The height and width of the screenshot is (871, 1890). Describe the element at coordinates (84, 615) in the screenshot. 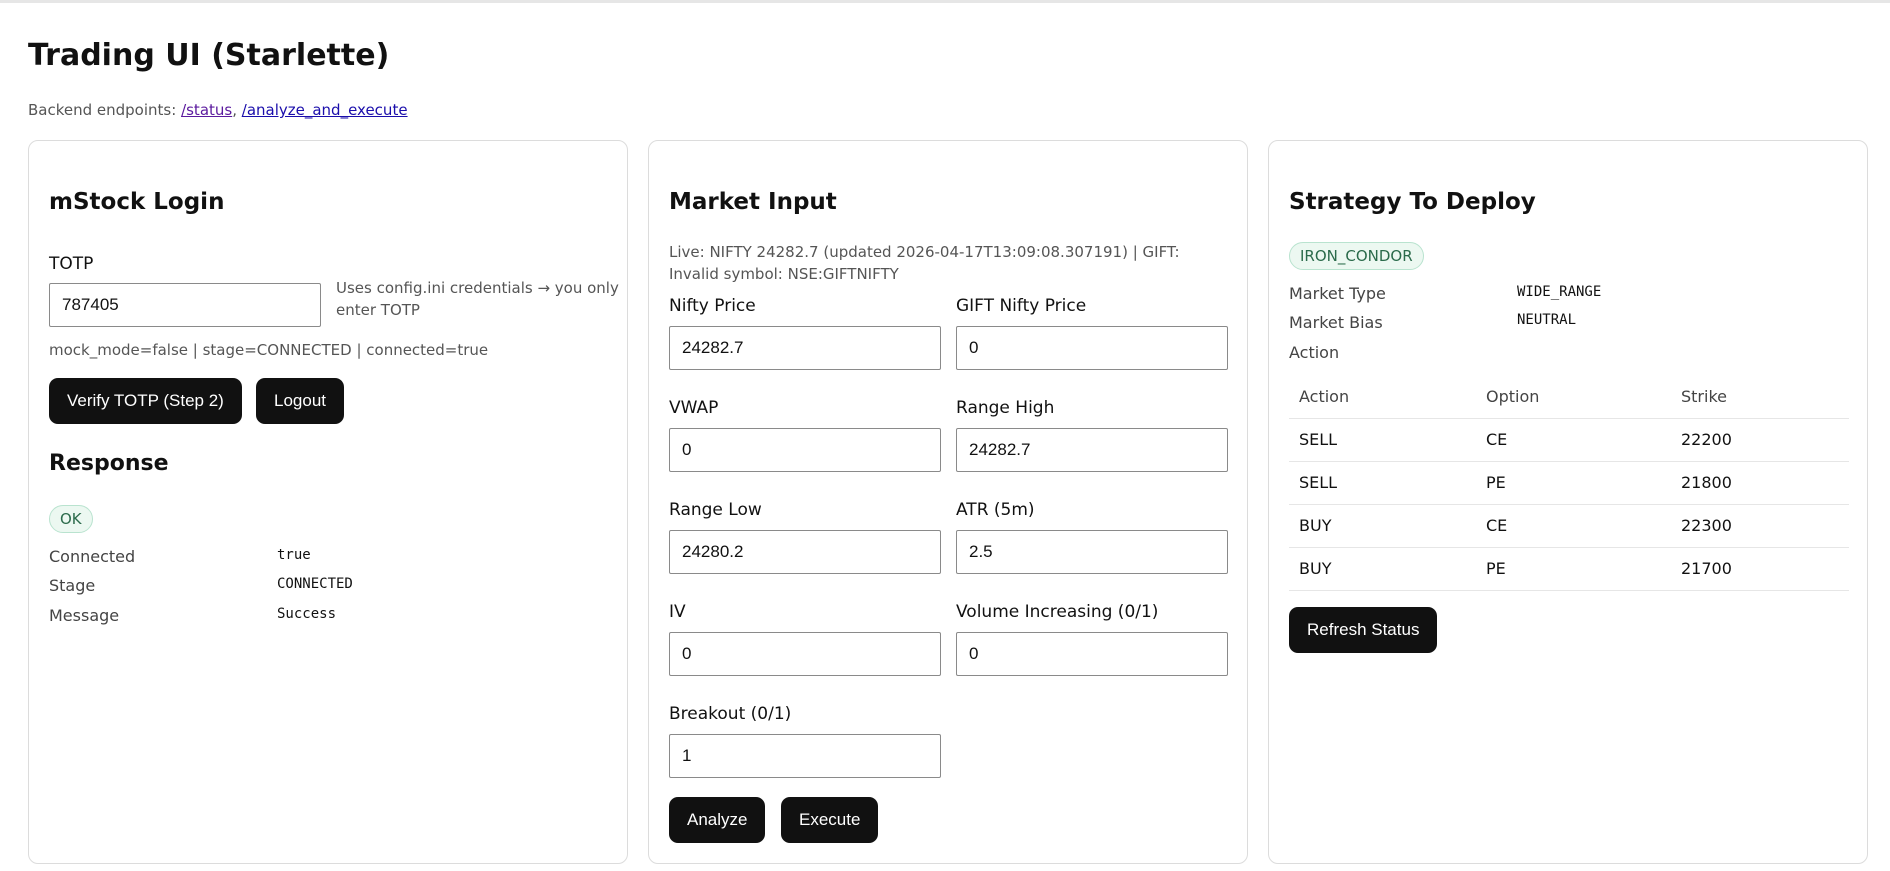

I see `response-key: Message` at that location.